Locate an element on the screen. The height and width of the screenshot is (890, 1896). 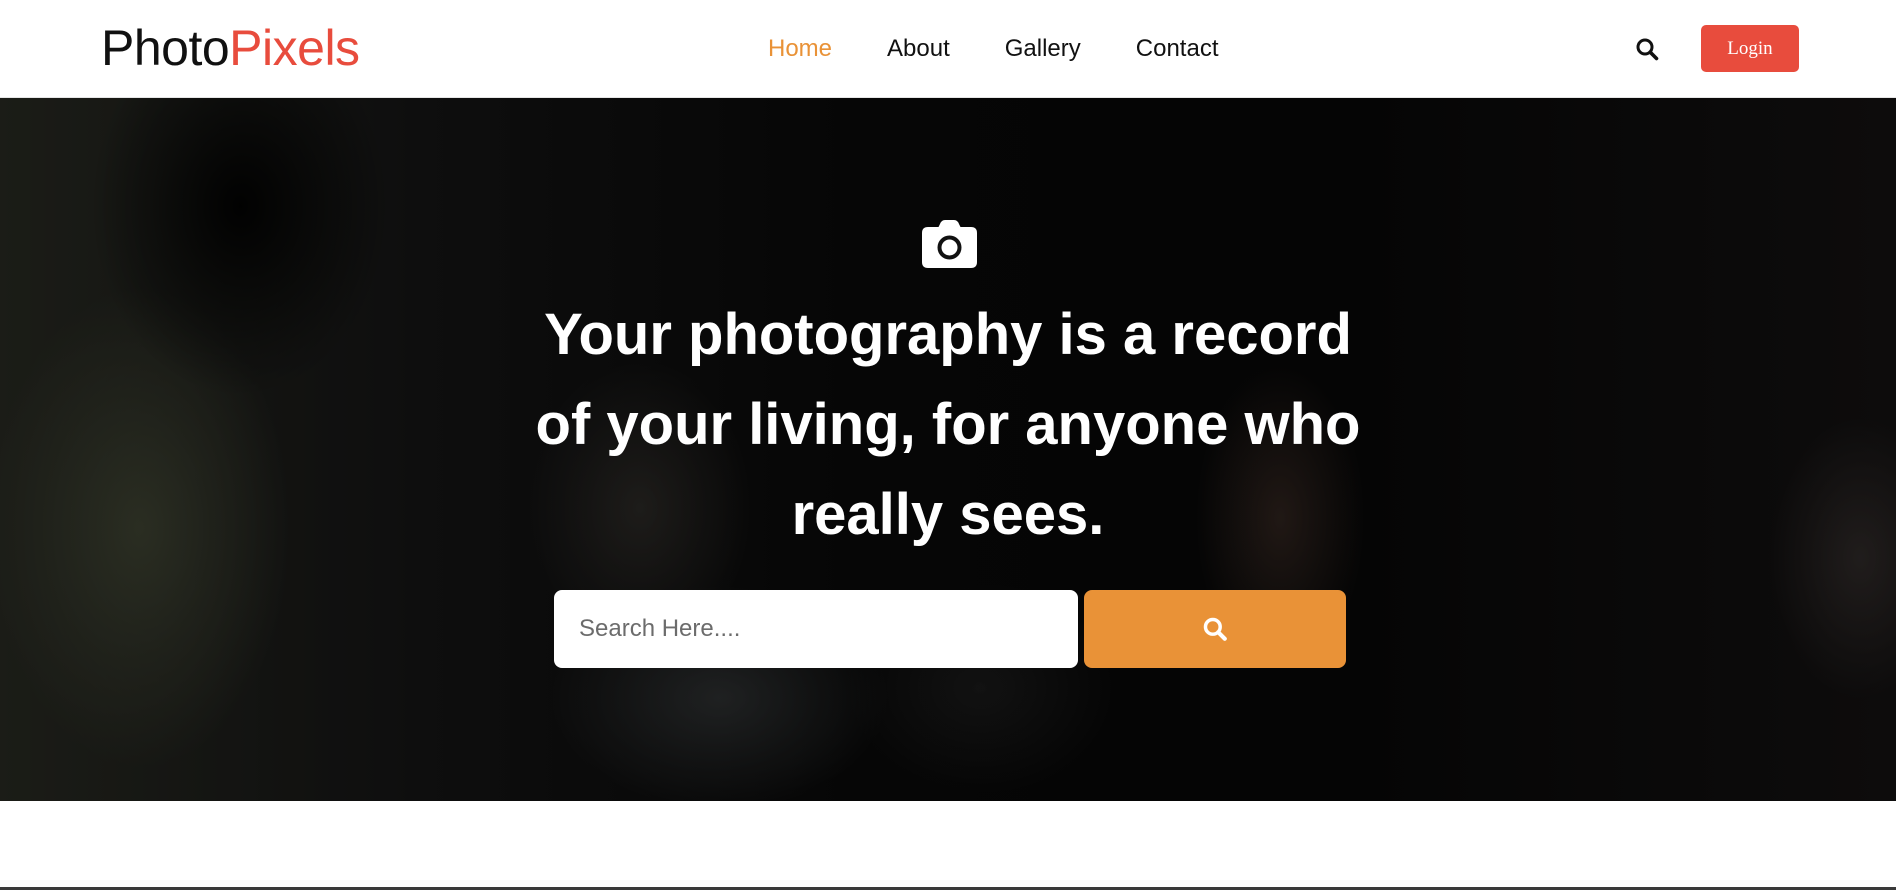
hero-search-form is located at coordinates (950, 629).